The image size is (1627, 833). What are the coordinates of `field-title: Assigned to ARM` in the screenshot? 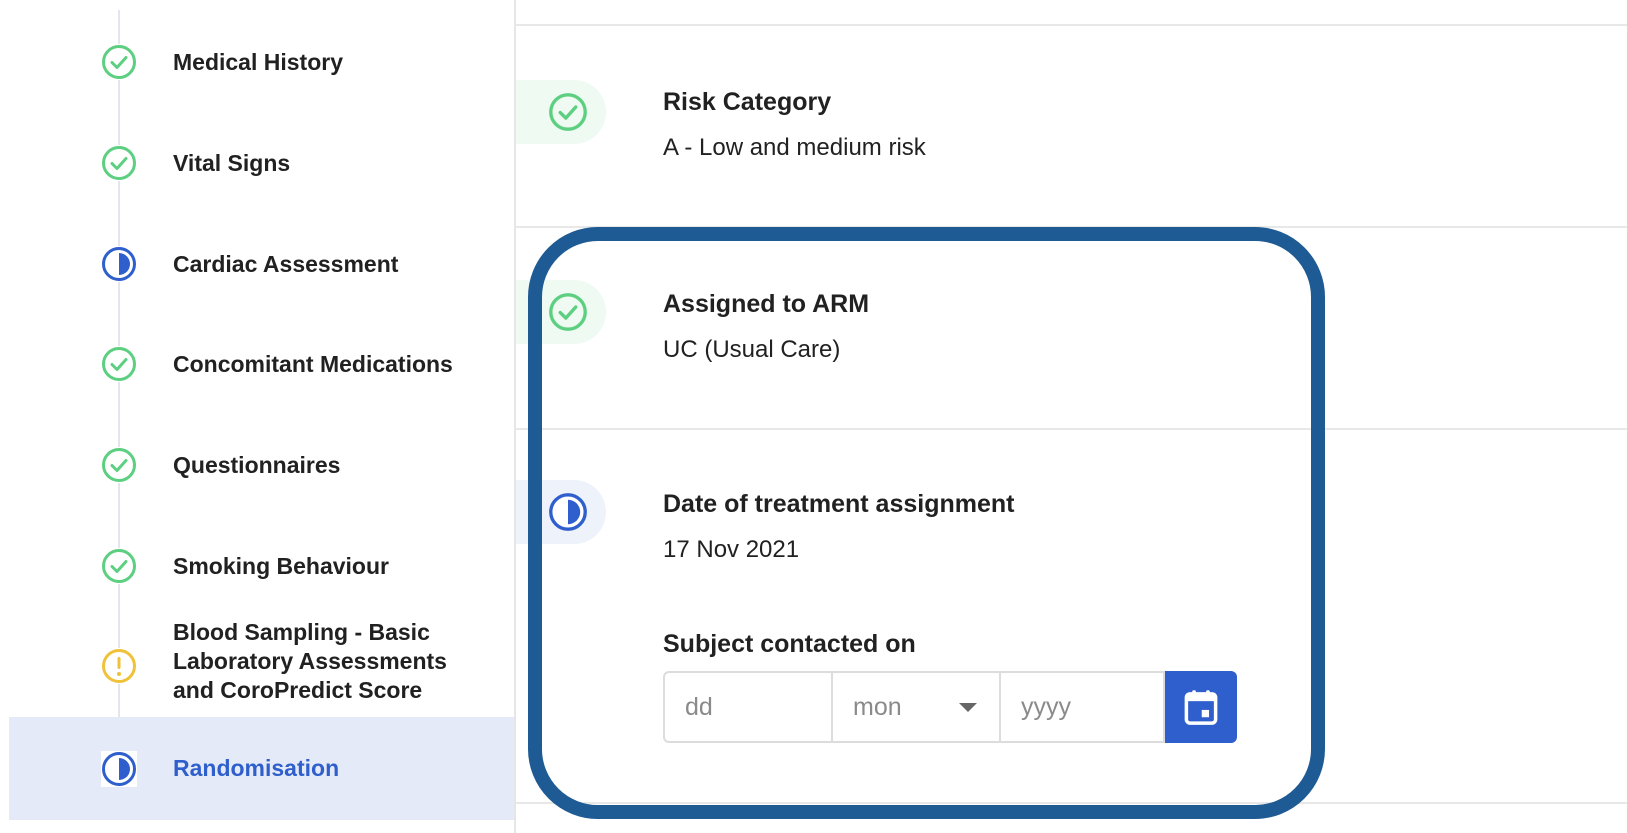 It's located at (766, 304).